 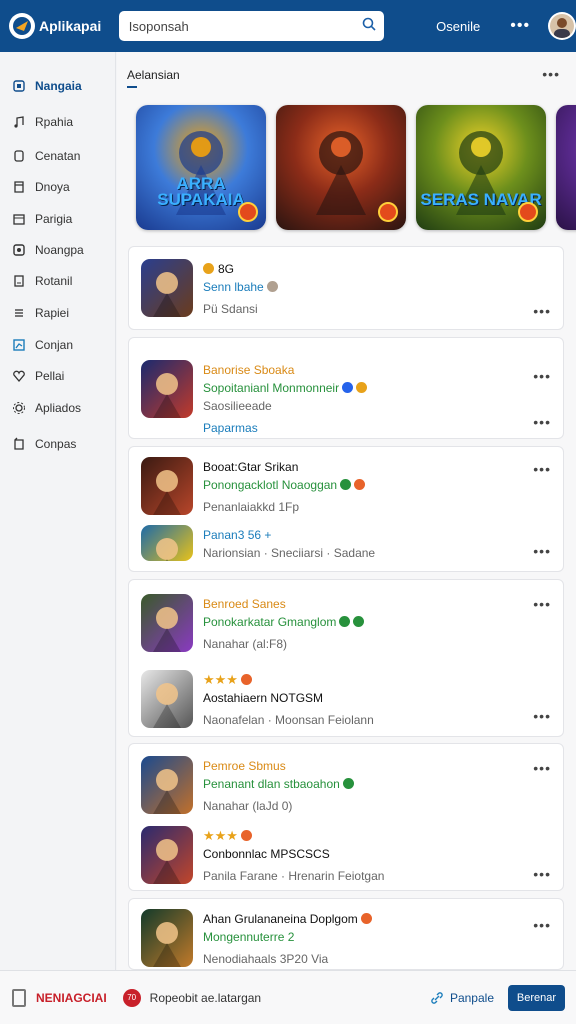 I want to click on app-card: 8G Senn lbahe Pü Sdansi •••, so click(x=346, y=288).